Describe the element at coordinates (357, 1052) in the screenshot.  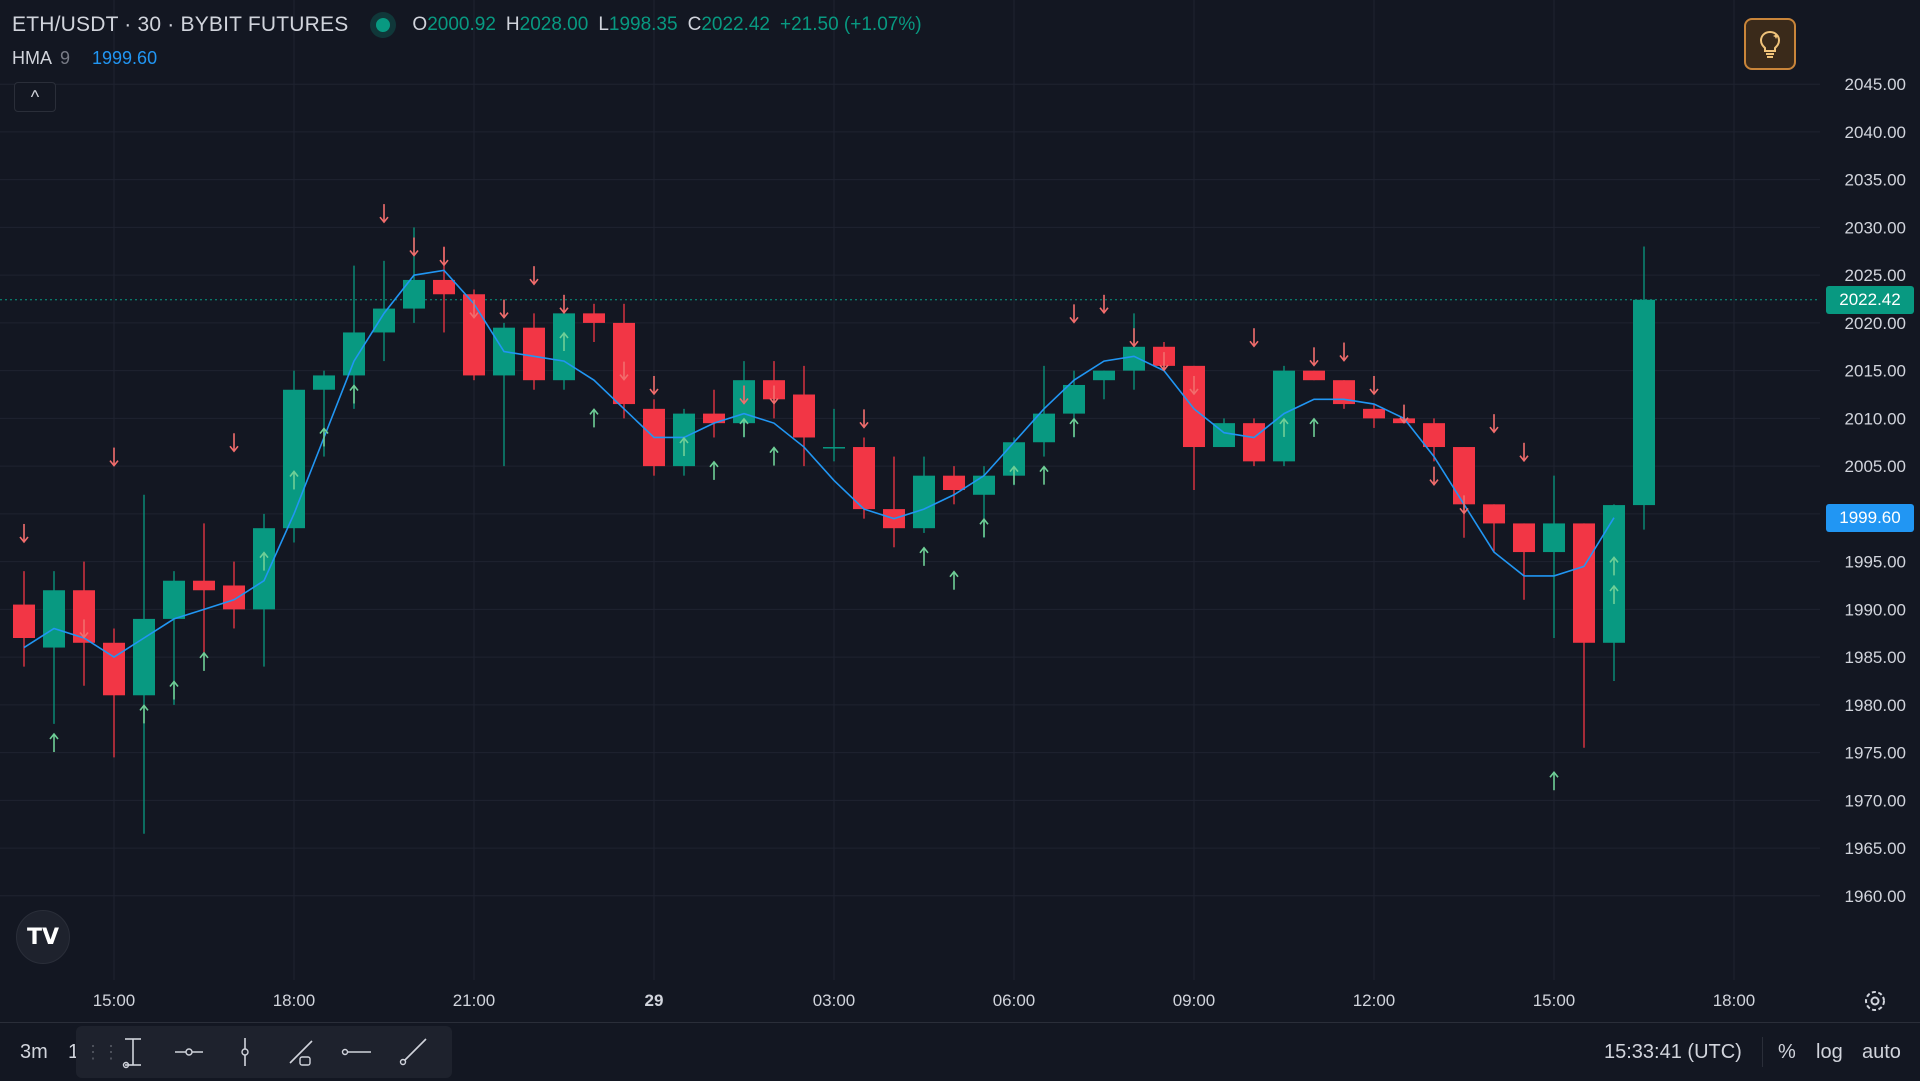
I see `tool-horizontal-line` at that location.